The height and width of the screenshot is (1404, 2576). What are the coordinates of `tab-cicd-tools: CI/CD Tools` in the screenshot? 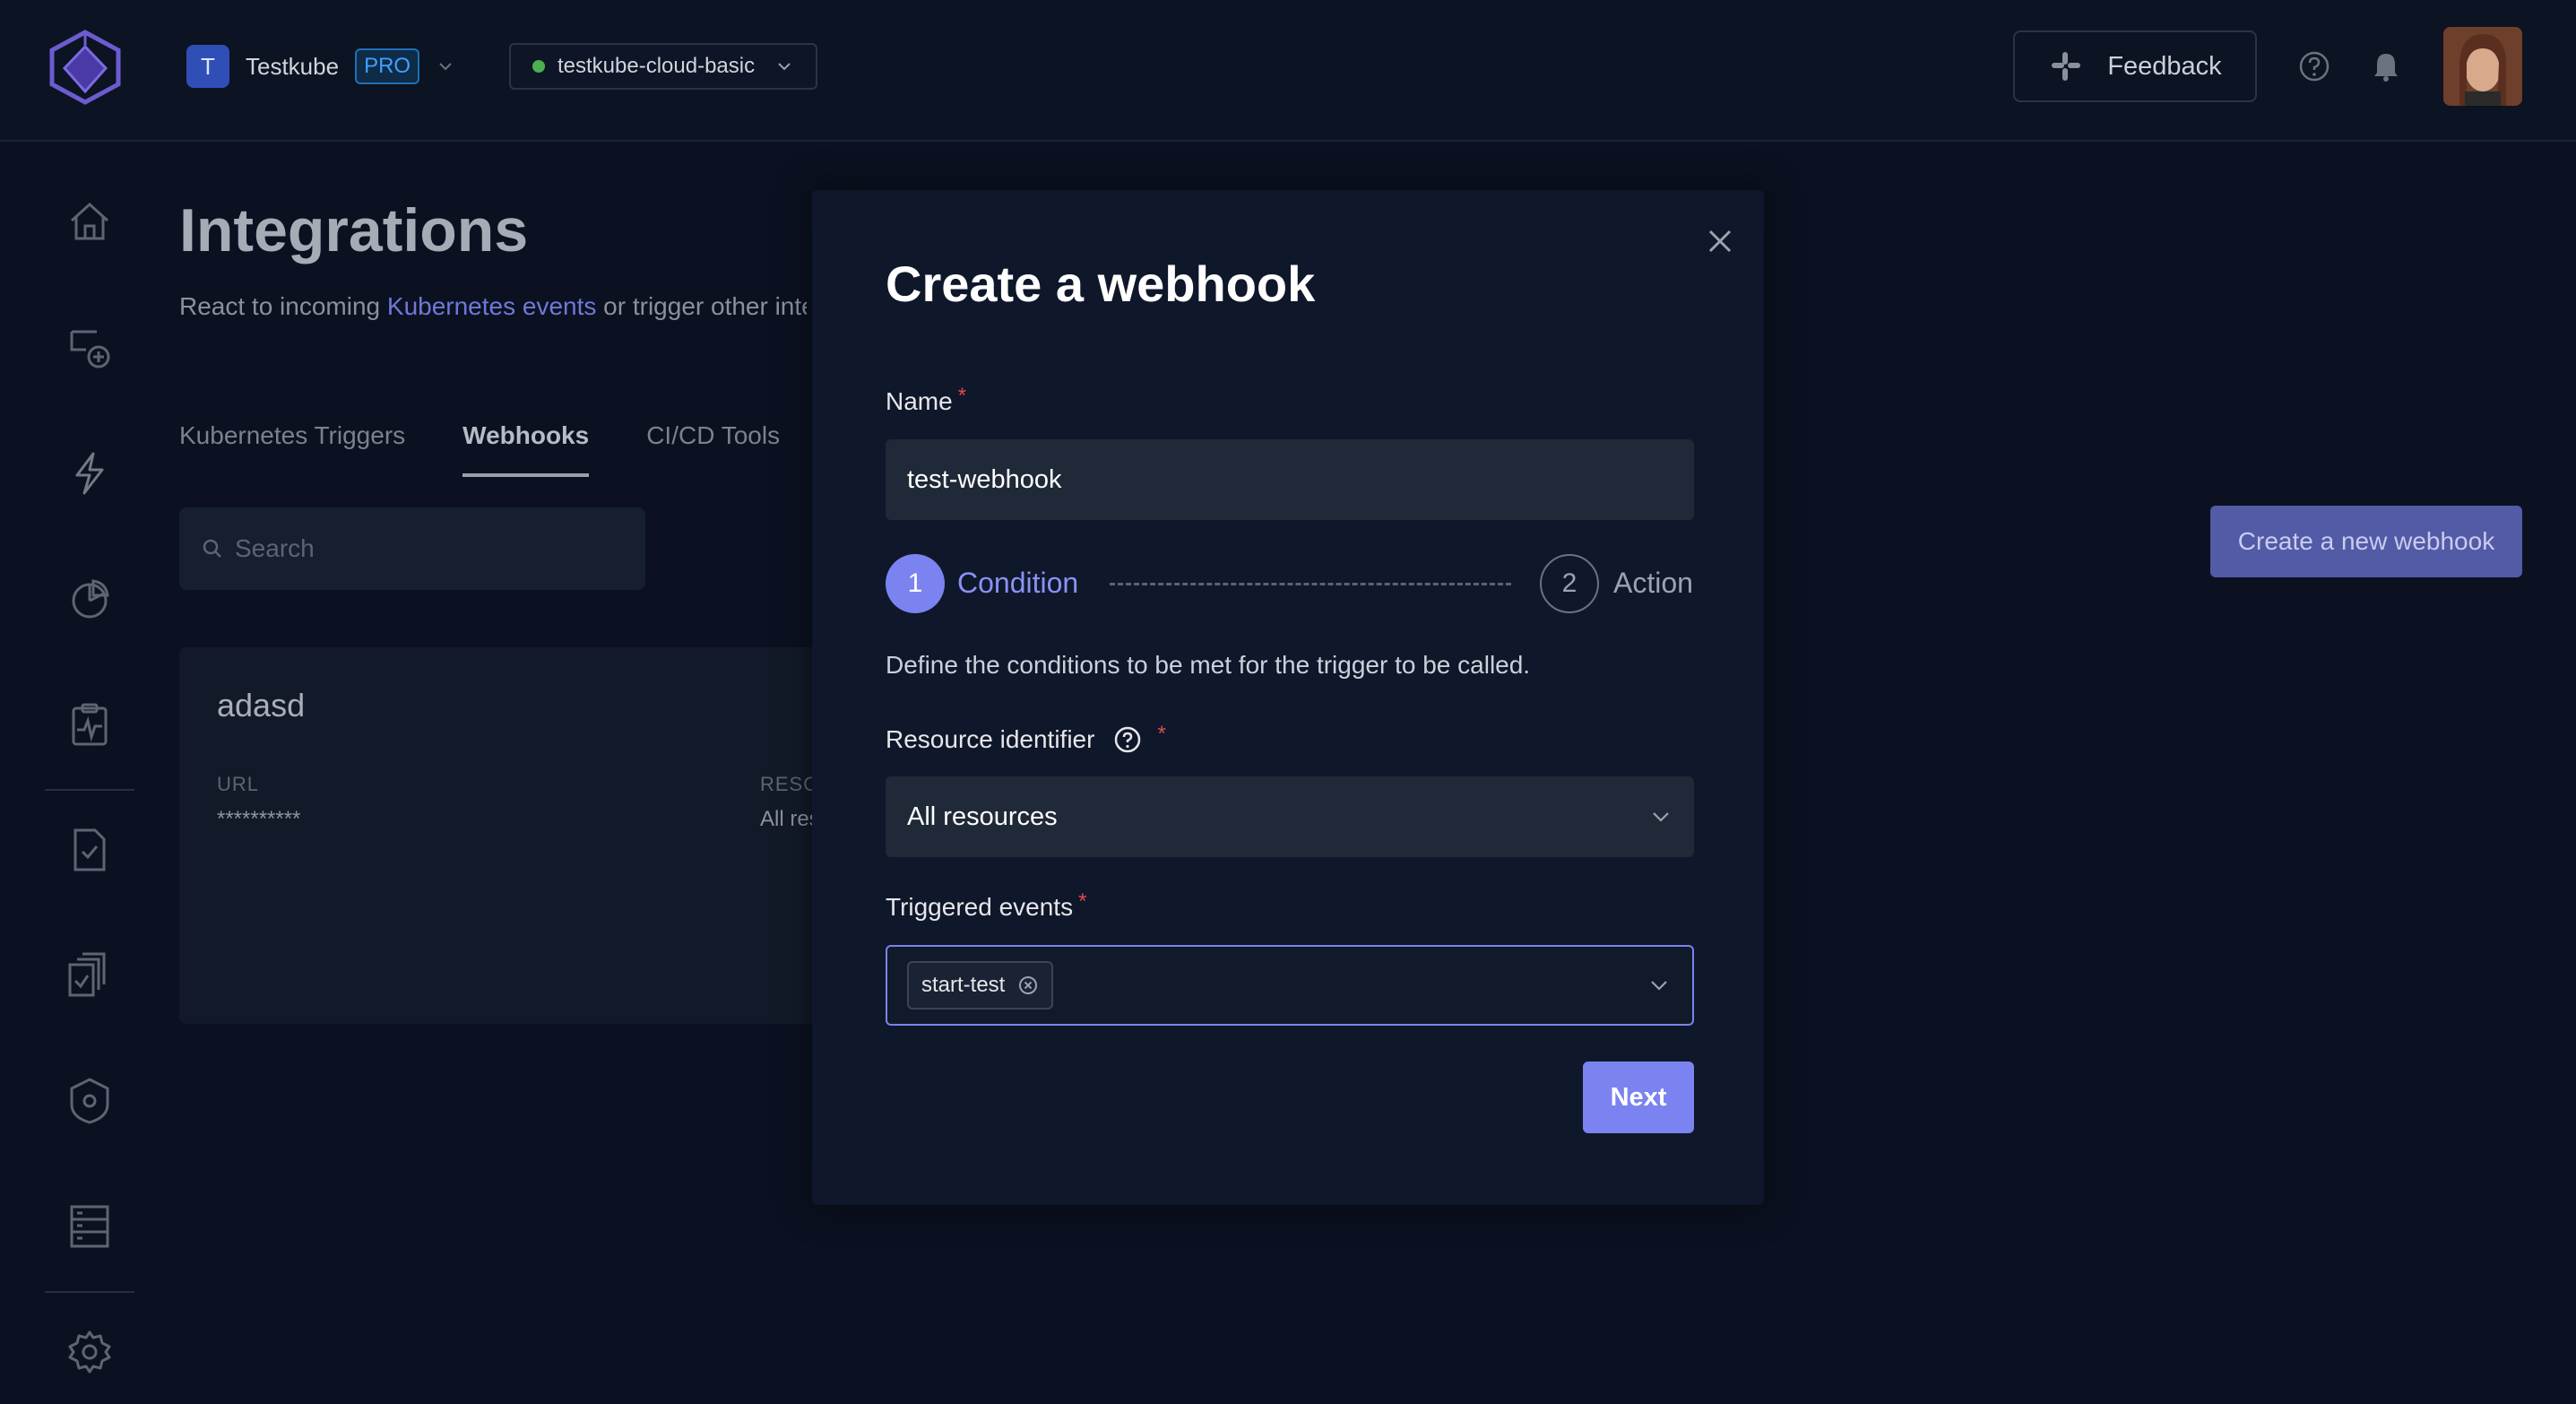 It's located at (713, 449).